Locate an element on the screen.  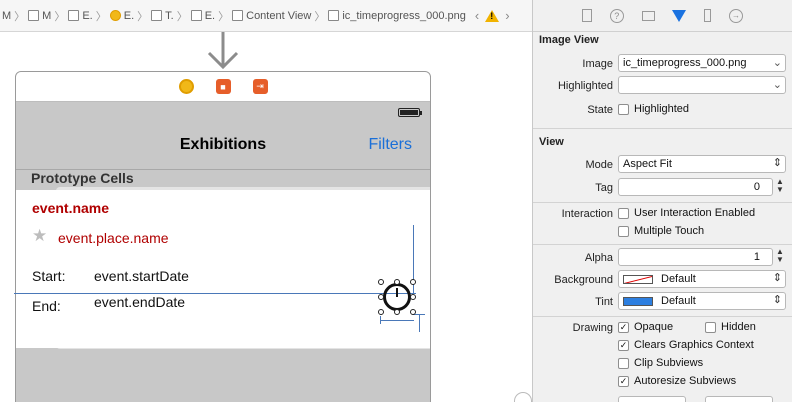
image-label: Image is located at coordinates (597, 64).